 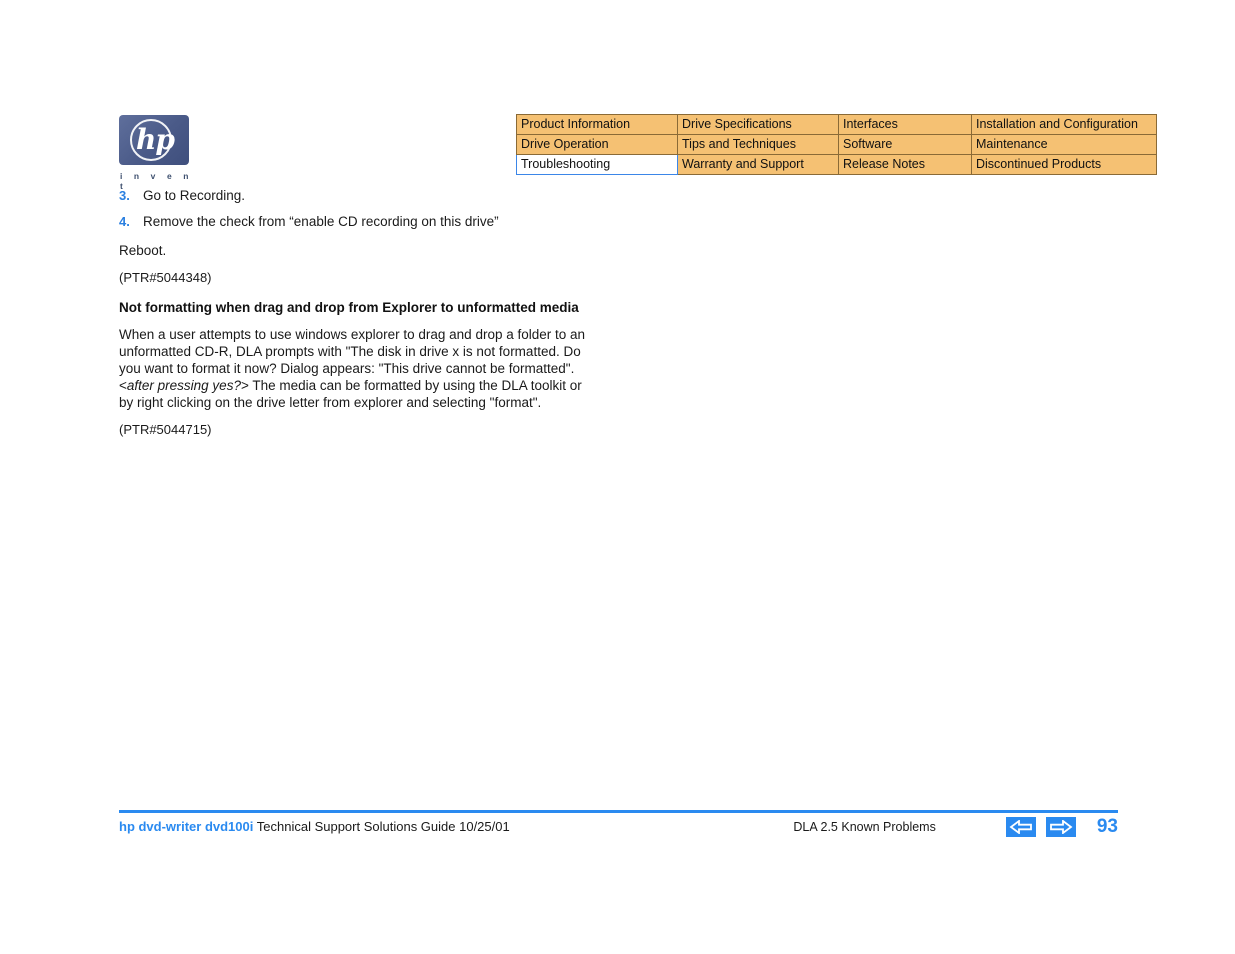 What do you see at coordinates (597, 124) in the screenshot?
I see `nav-cell-product-information: Product Information` at bounding box center [597, 124].